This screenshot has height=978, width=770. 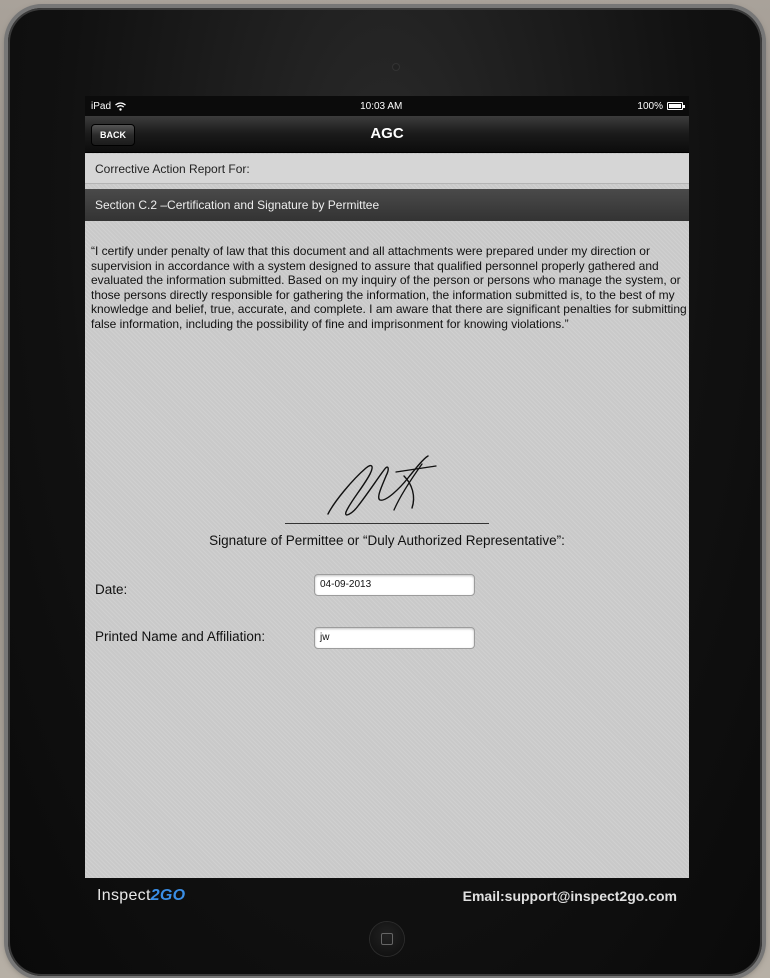 What do you see at coordinates (387, 523) in the screenshot?
I see `signature-line` at bounding box center [387, 523].